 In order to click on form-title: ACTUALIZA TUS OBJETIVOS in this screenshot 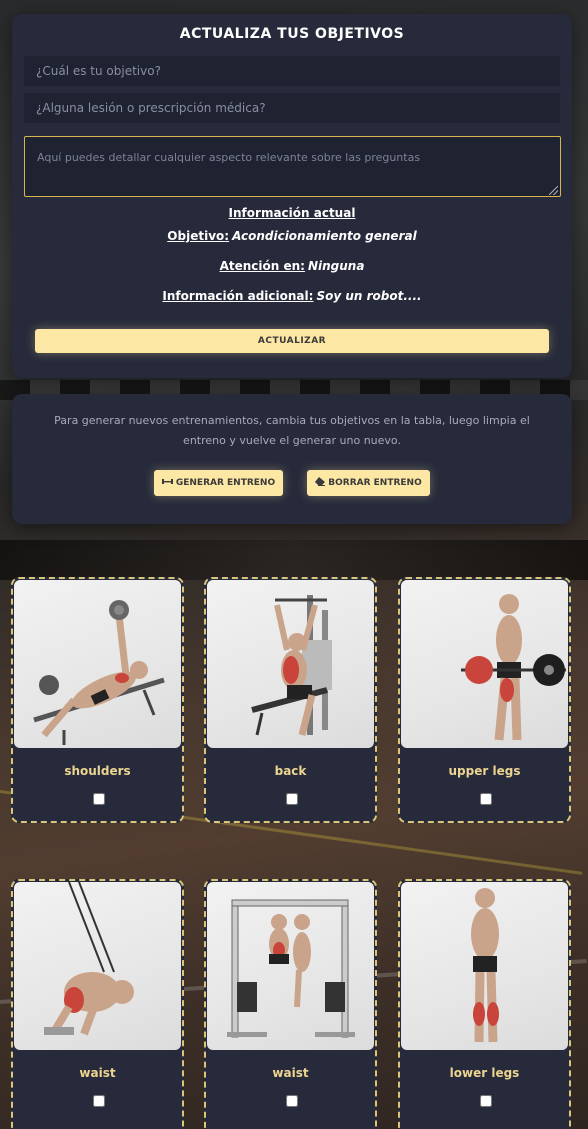, I will do `click(292, 34)`.